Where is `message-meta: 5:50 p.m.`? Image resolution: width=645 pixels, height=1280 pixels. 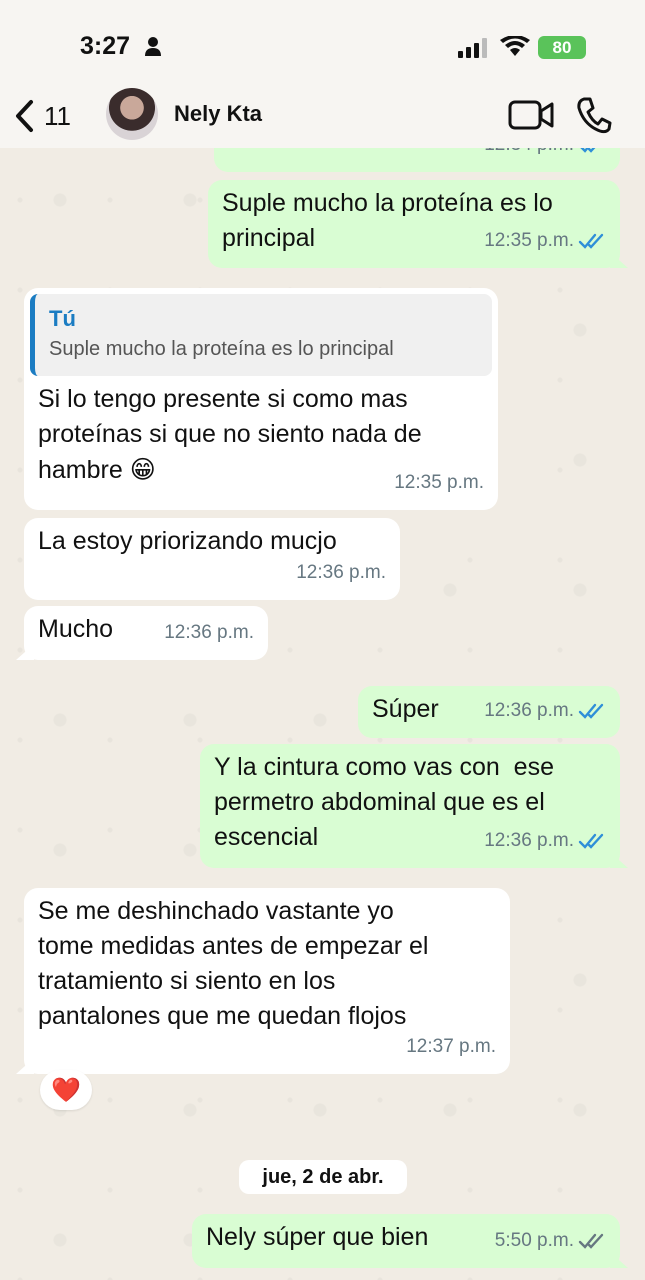 message-meta: 5:50 p.m. is located at coordinates (550, 1240).